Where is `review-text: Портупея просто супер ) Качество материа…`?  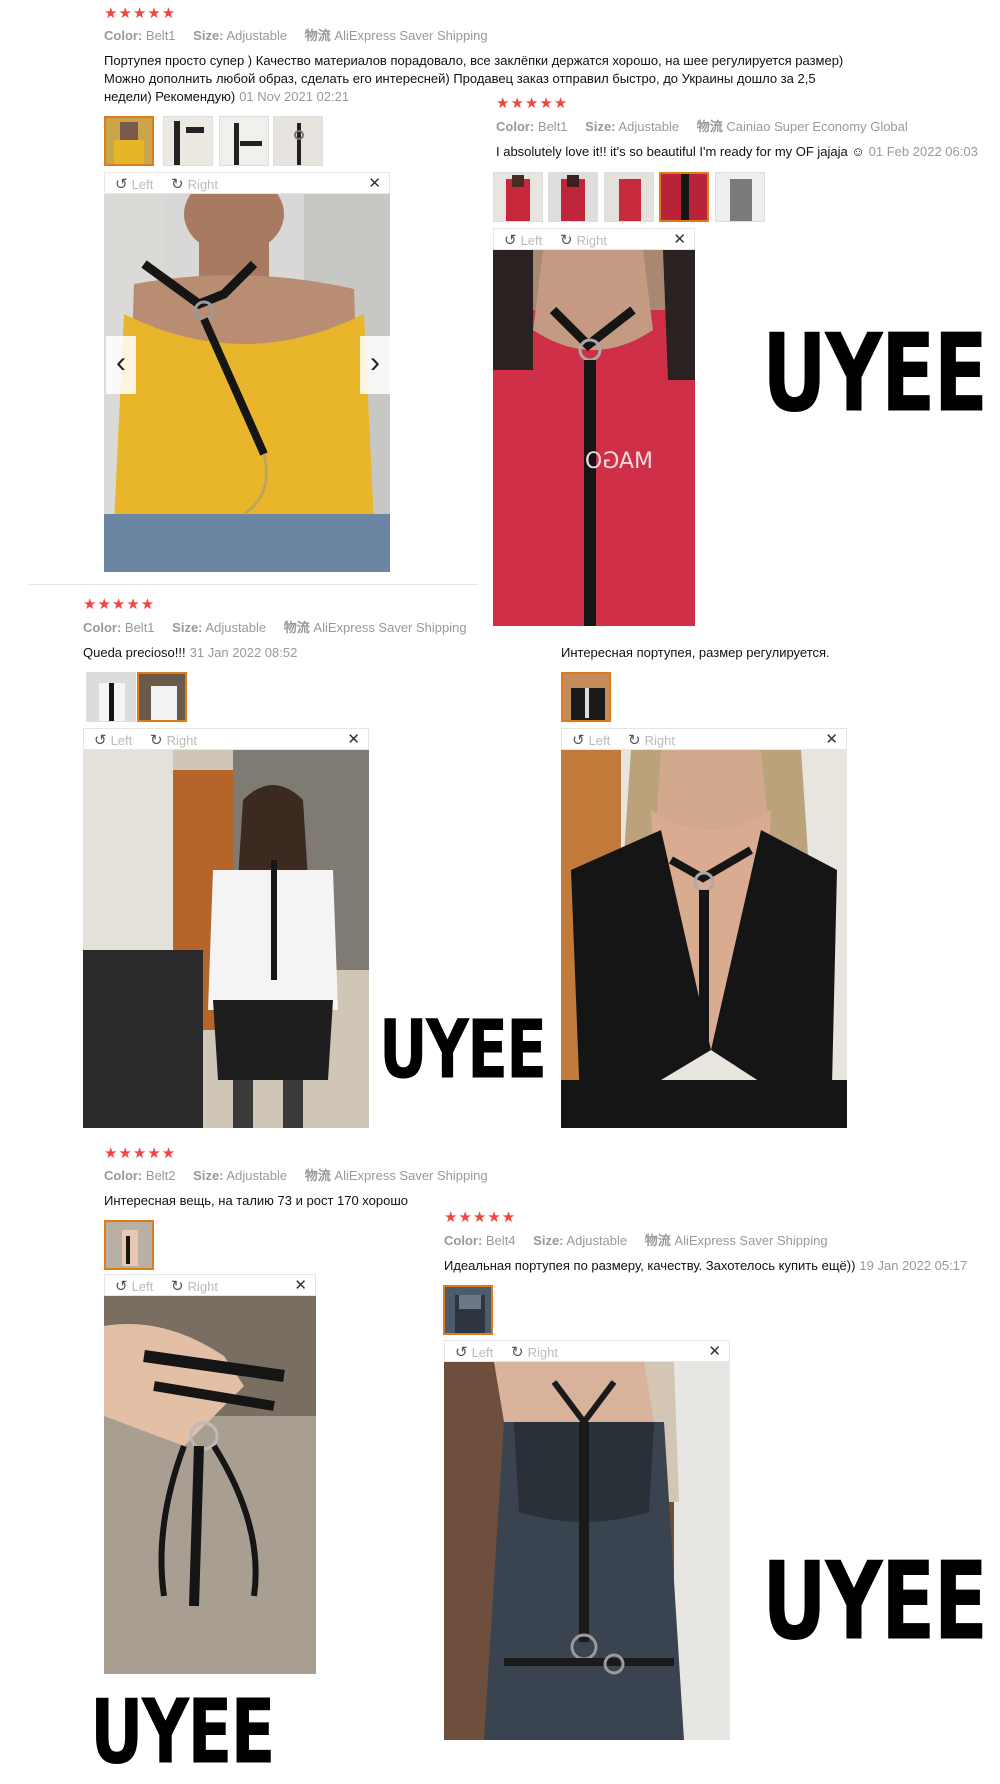 review-text: Портупея просто супер ) Качество материа… is located at coordinates (474, 78).